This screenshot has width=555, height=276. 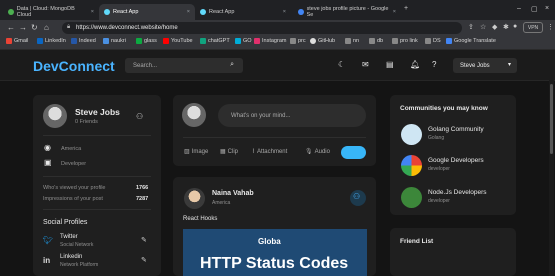 What do you see at coordinates (114, 41) in the screenshot?
I see `bookmark-naukri: naukri` at bounding box center [114, 41].